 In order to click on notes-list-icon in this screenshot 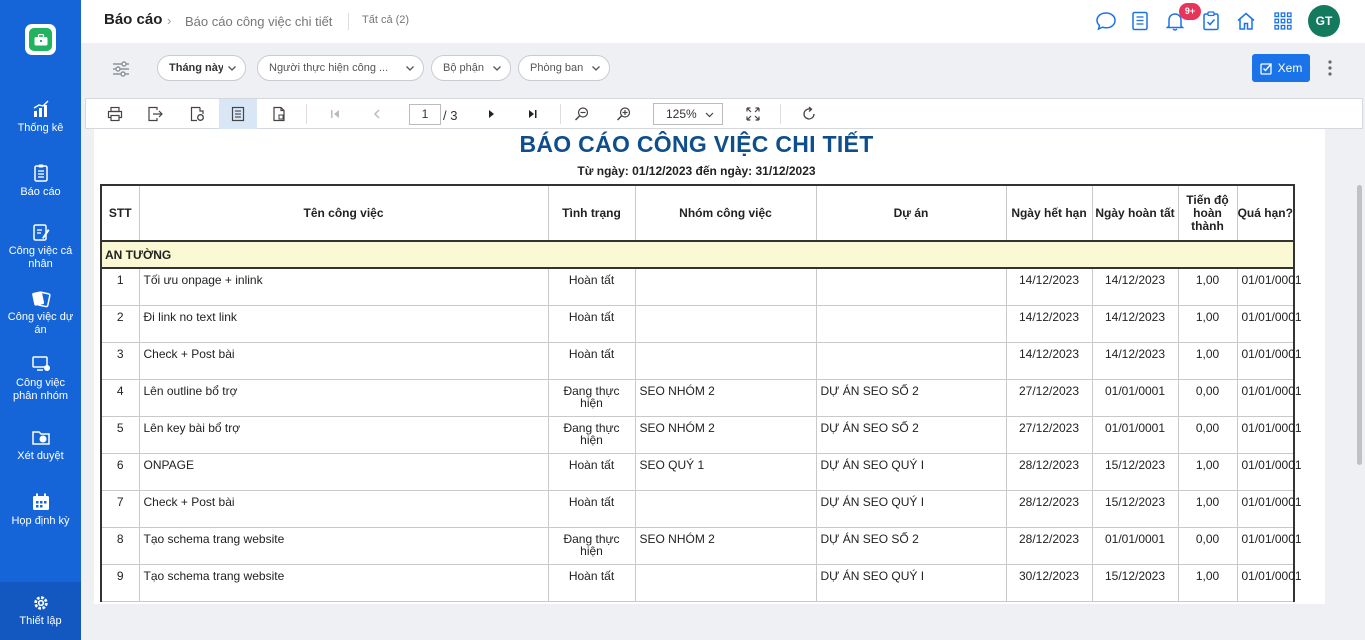, I will do `click(1140, 21)`.